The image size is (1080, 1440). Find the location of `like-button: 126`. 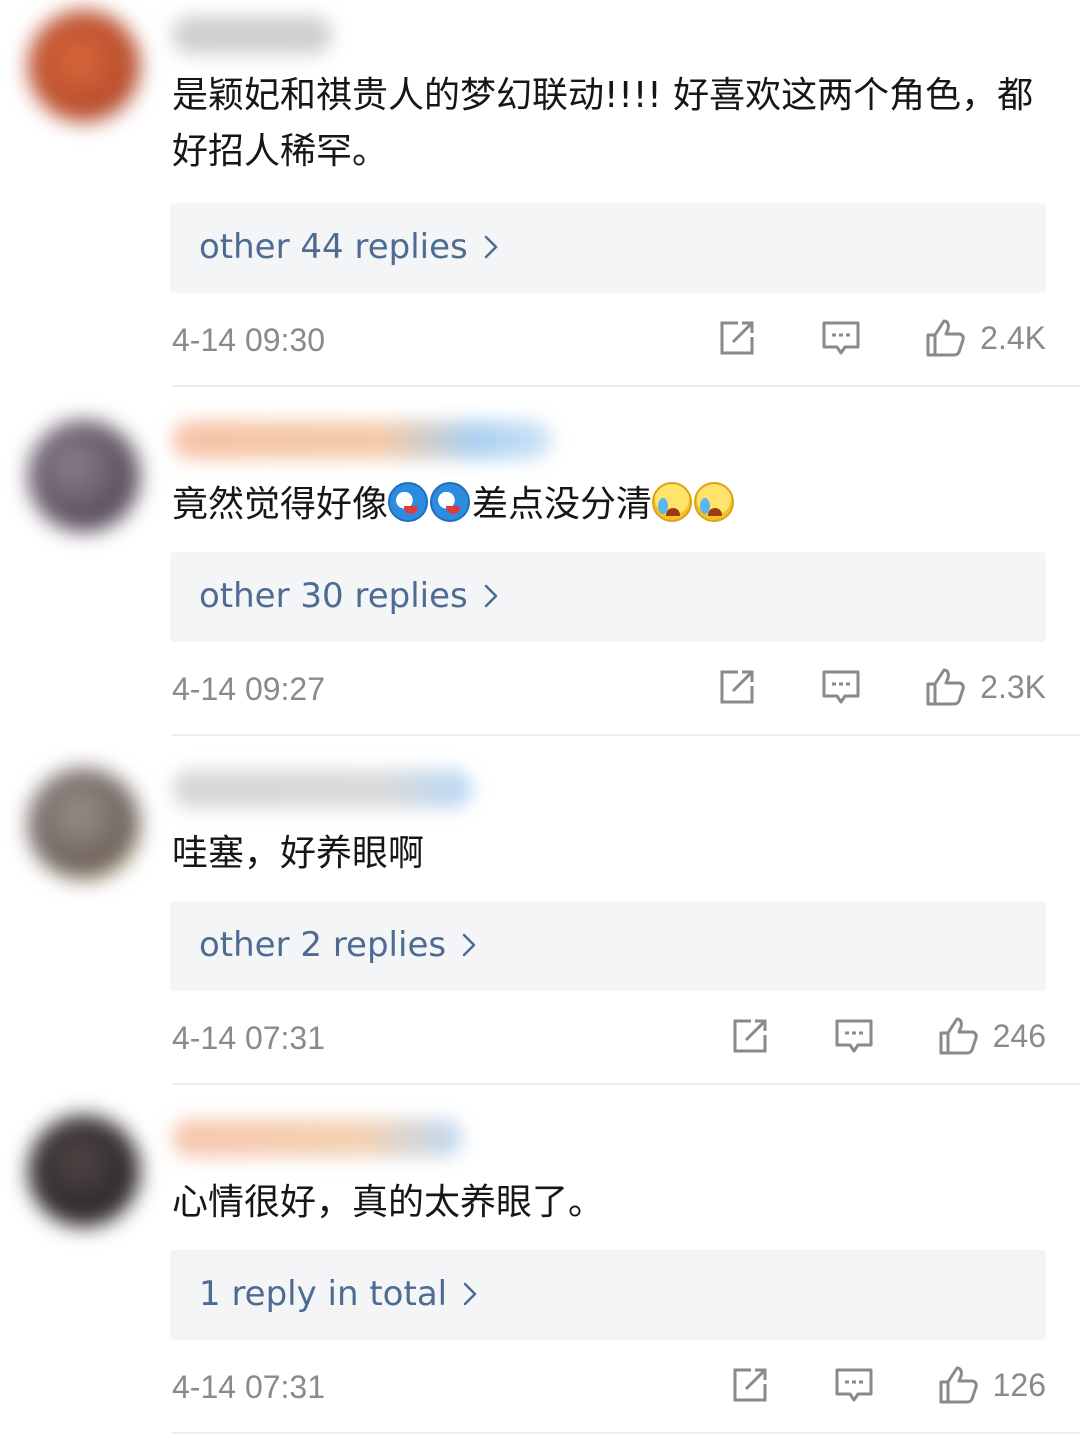

like-button: 126 is located at coordinates (991, 1385).